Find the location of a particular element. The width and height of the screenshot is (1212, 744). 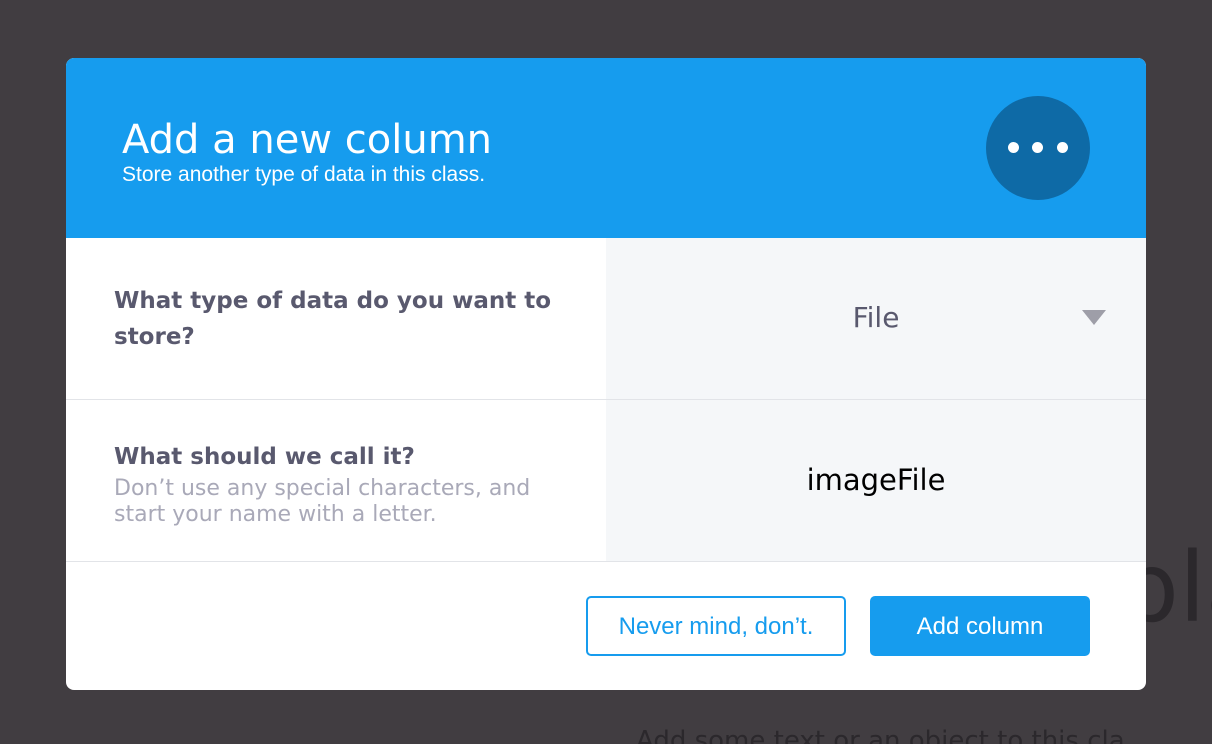

data-type-dropdown: File is located at coordinates (876, 318).